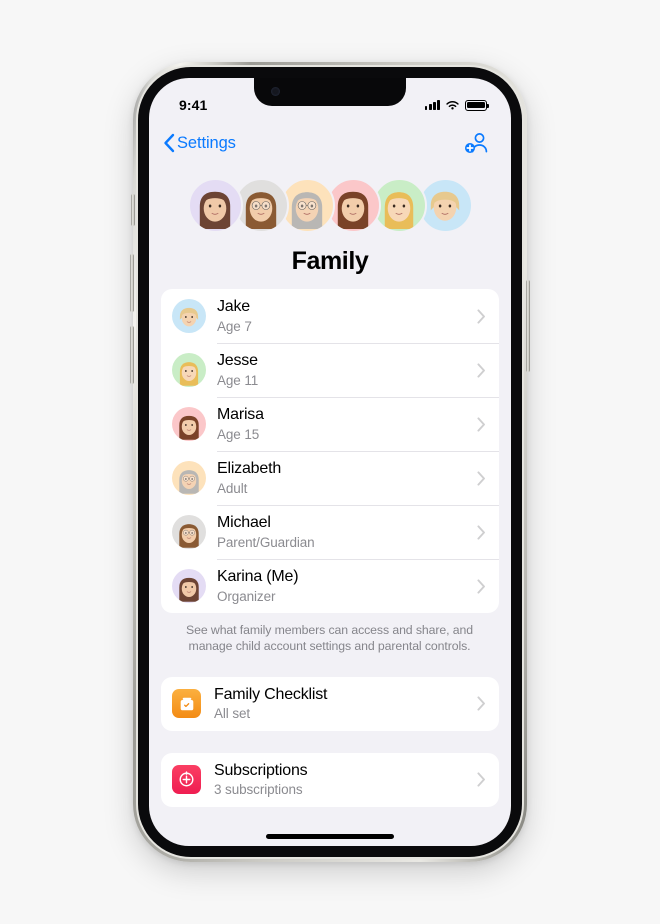  Describe the element at coordinates (347, 477) in the screenshot. I see `member-text: Elizabeth Adult` at that location.